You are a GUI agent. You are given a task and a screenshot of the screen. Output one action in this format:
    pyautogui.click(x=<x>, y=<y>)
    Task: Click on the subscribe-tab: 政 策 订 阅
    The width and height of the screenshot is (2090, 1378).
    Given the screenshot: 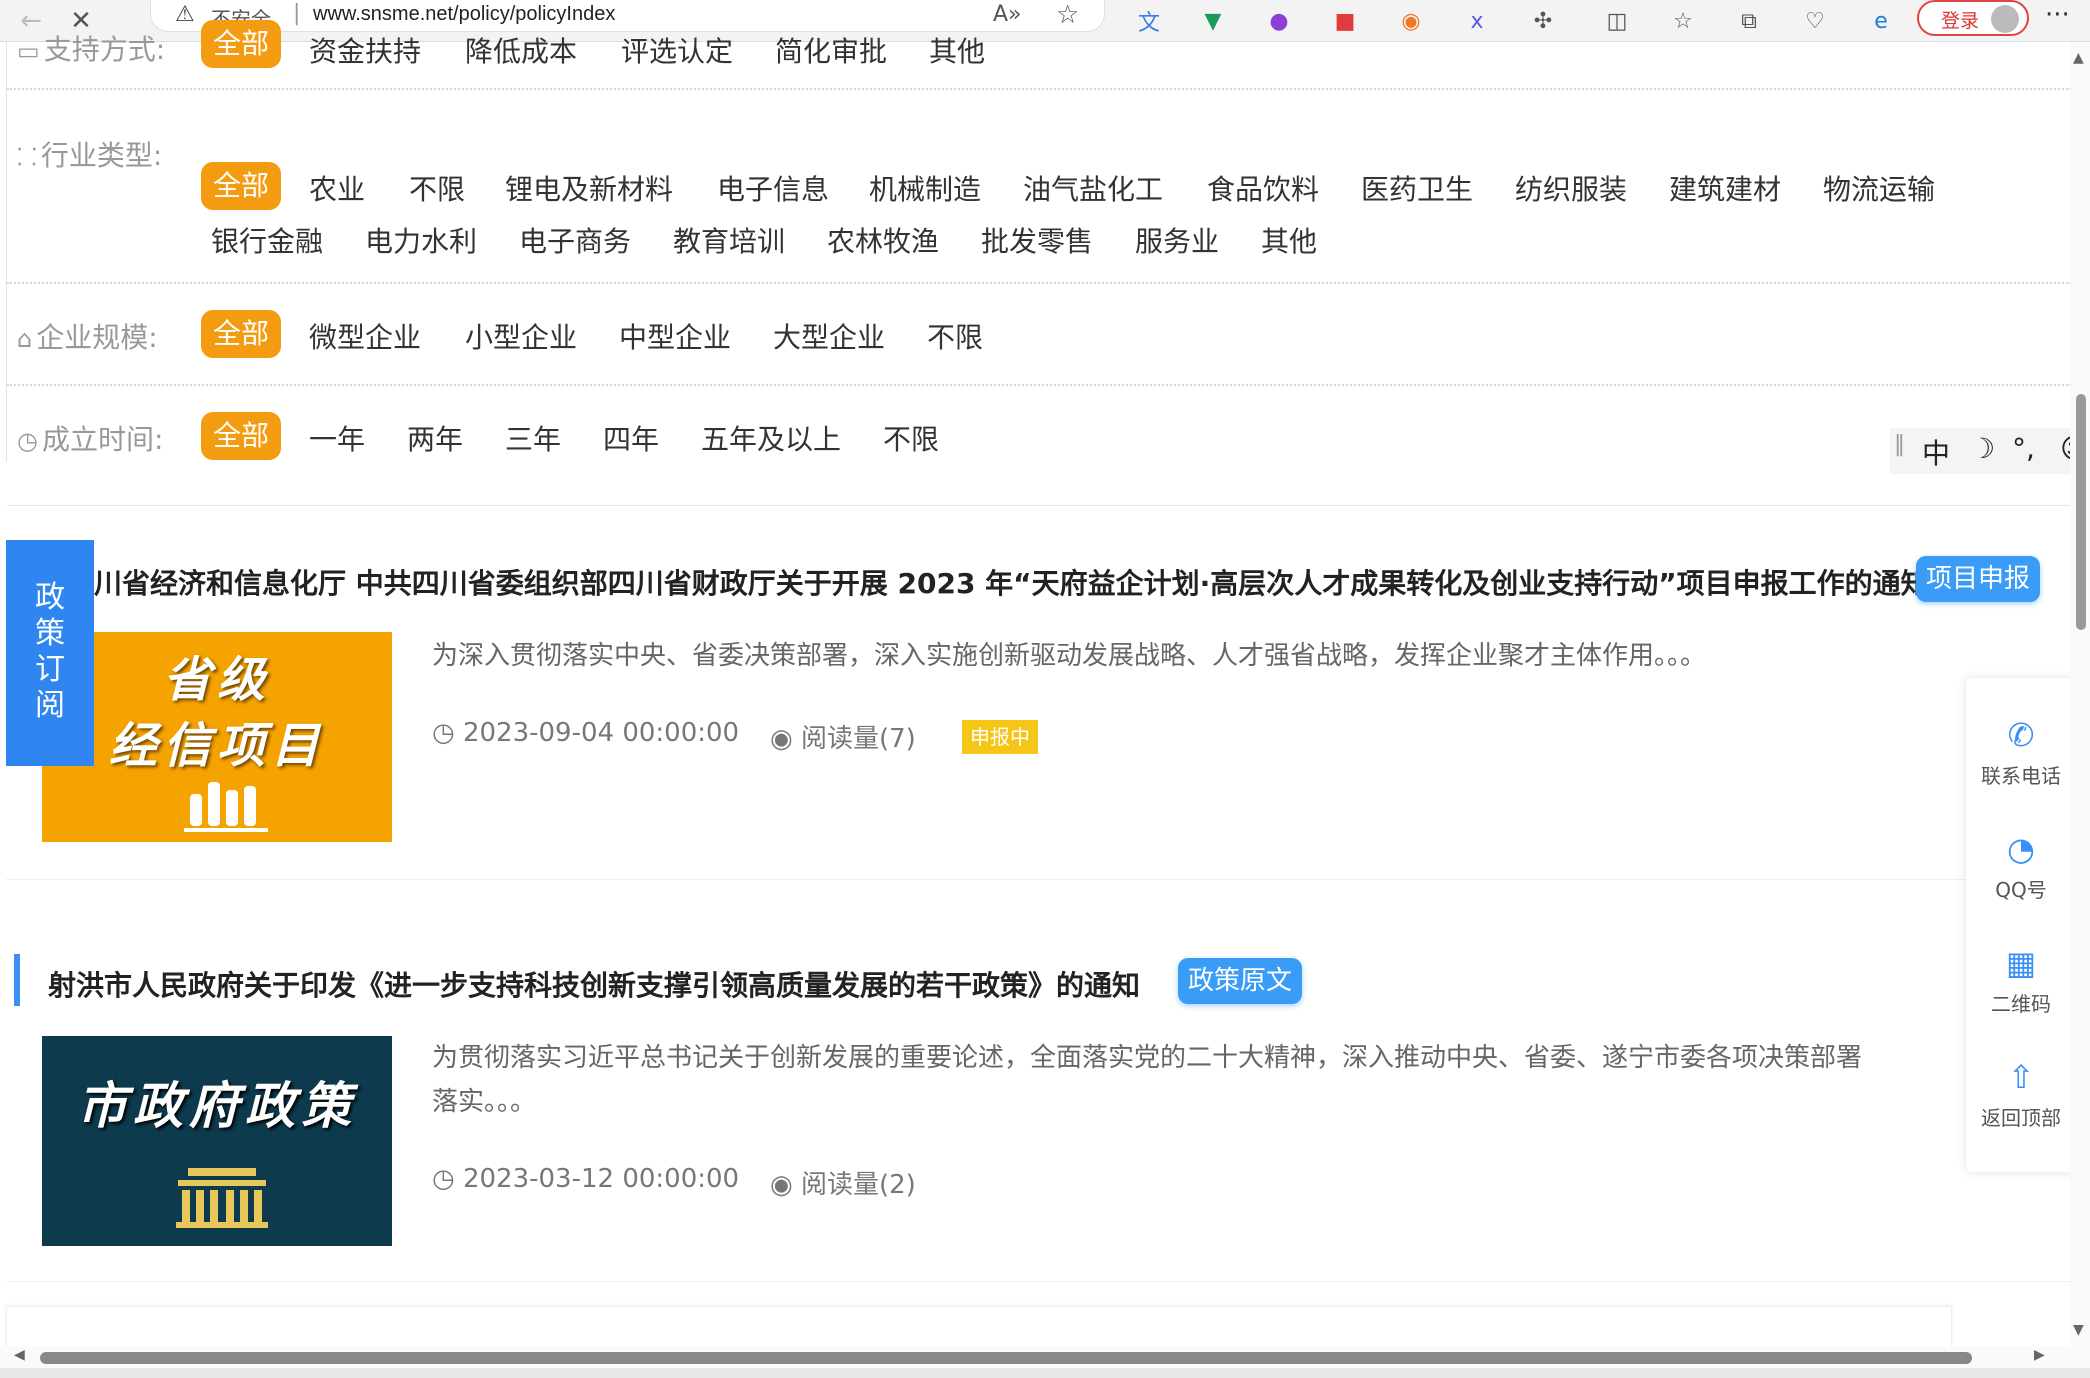 What is the action you would take?
    pyautogui.click(x=50, y=653)
    